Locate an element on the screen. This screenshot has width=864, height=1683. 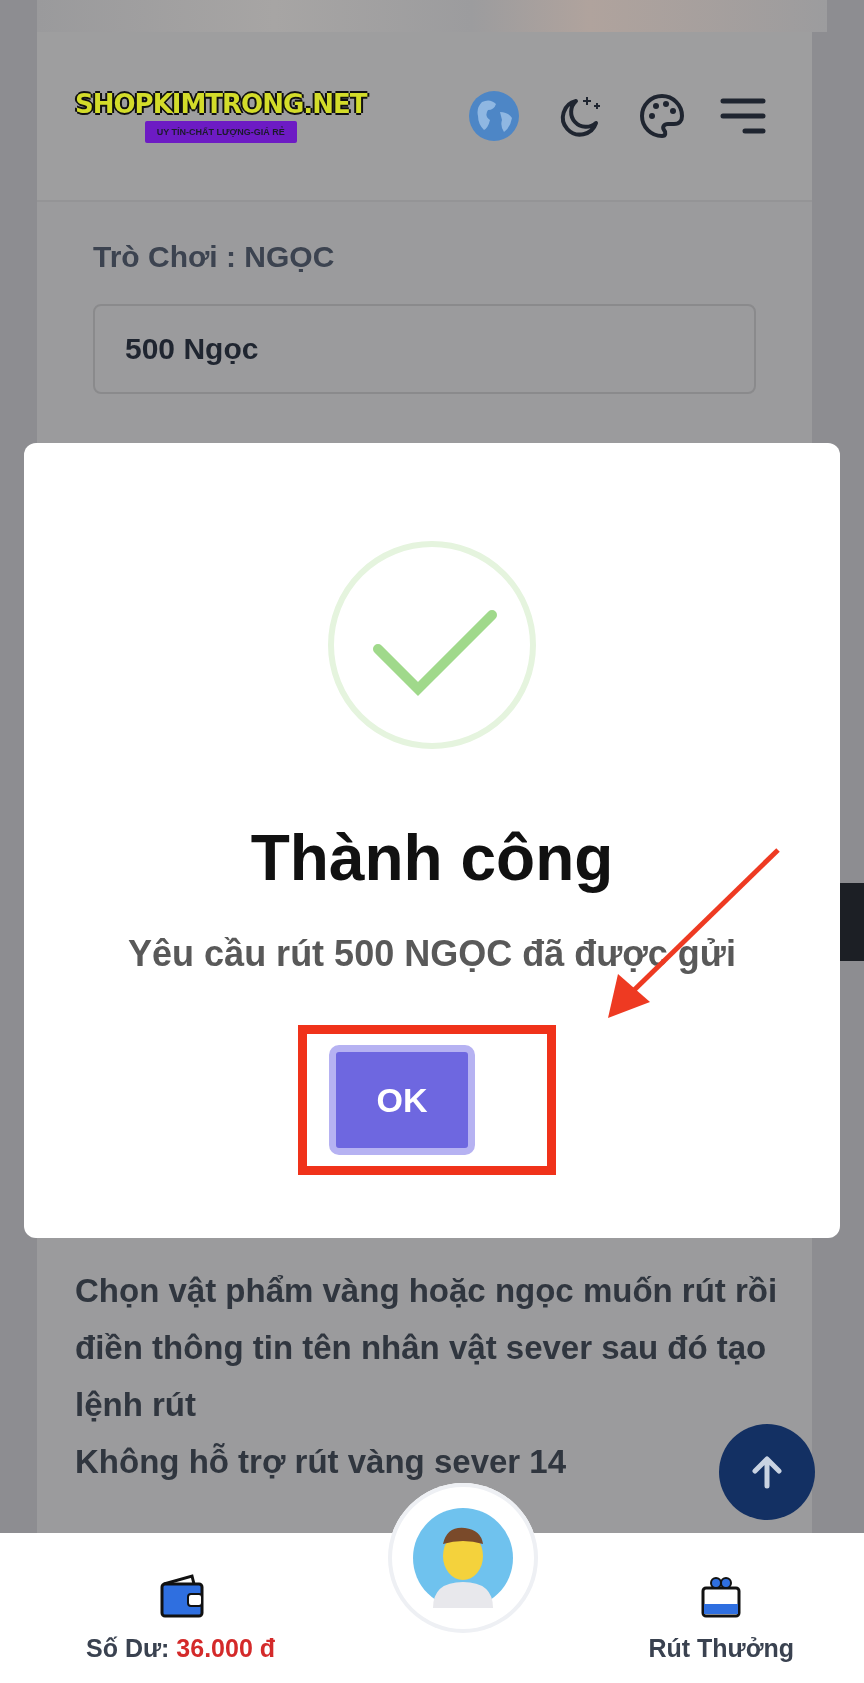
dialog-title: Thành công is located at coordinates (432, 858).